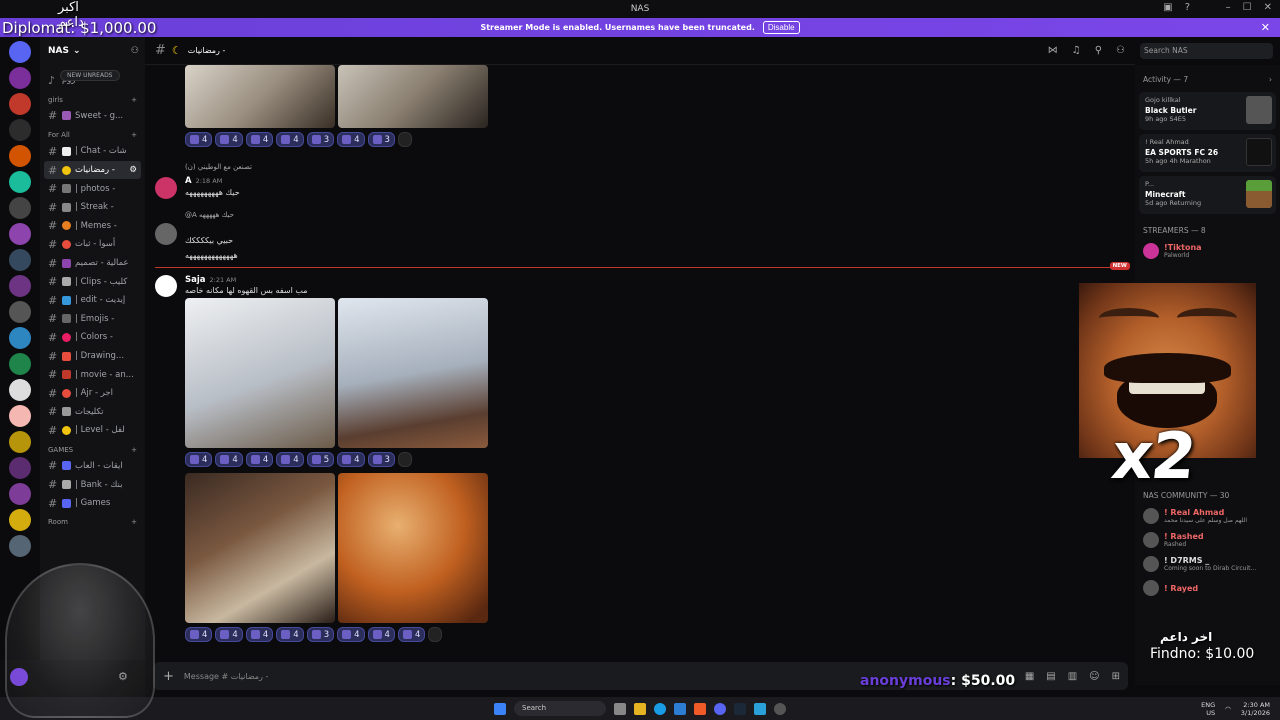 This screenshot has height=720, width=1280. Describe the element at coordinates (700, 708) in the screenshot. I see `brave-icon` at that location.